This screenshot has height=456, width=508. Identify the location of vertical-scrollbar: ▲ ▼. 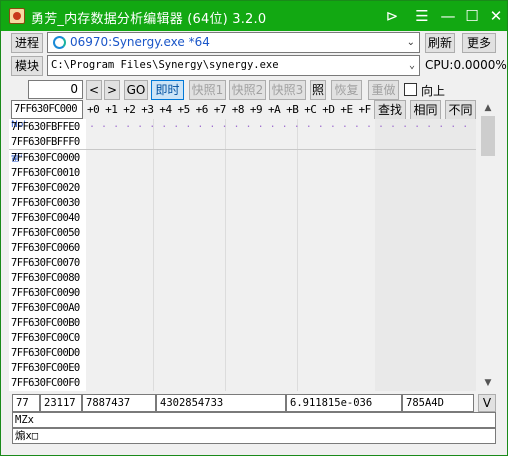
(488, 245).